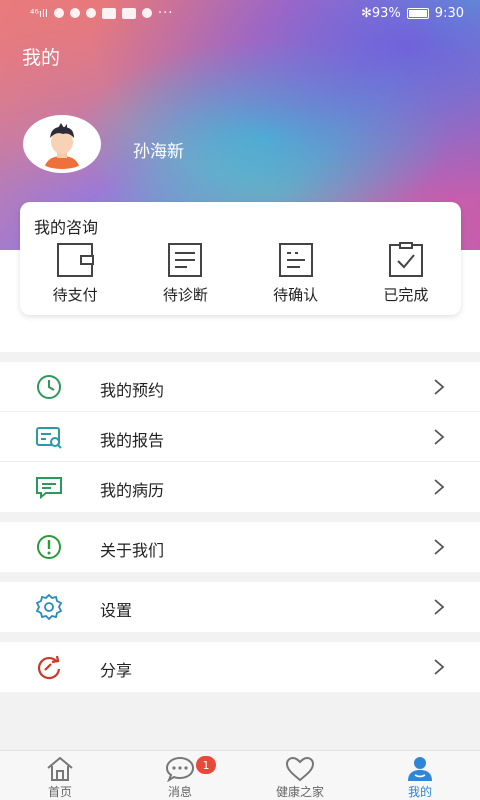 This screenshot has height=800, width=480. Describe the element at coordinates (147, 13) in the screenshot. I see `play-notification-icon` at that location.